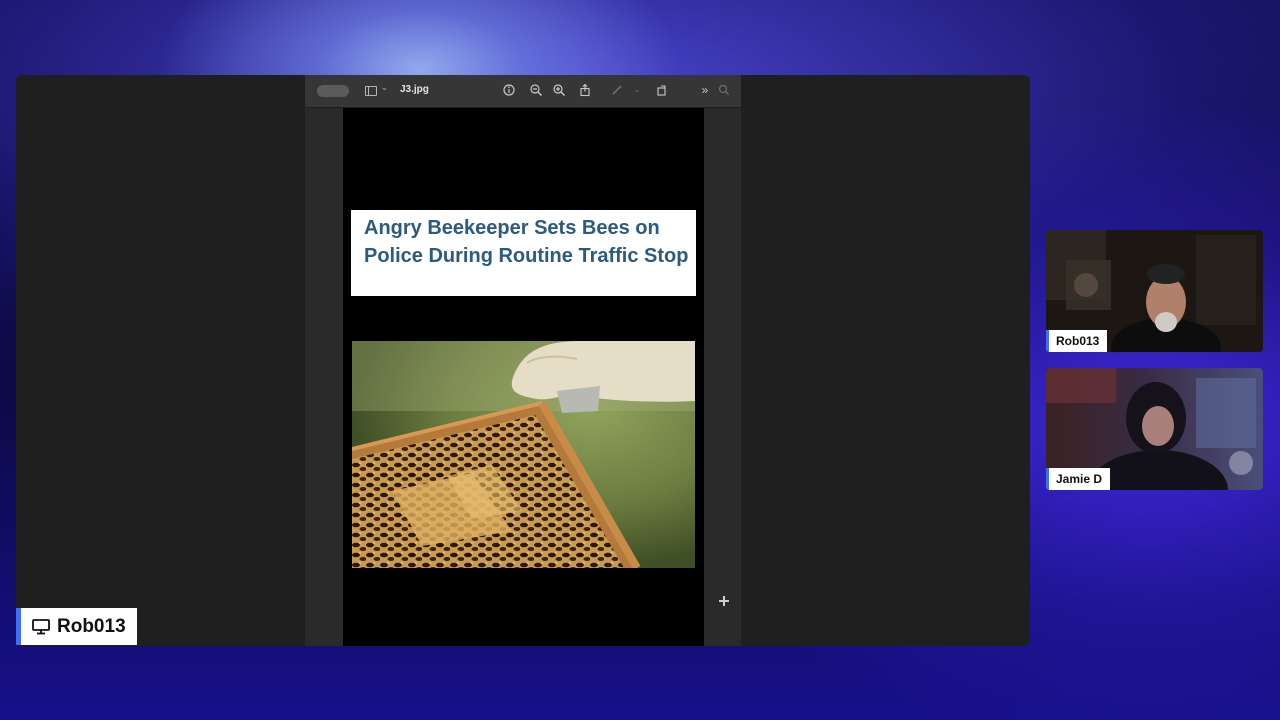 Image resolution: width=1280 pixels, height=720 pixels. I want to click on presenter-name: Rob013, so click(91, 626).